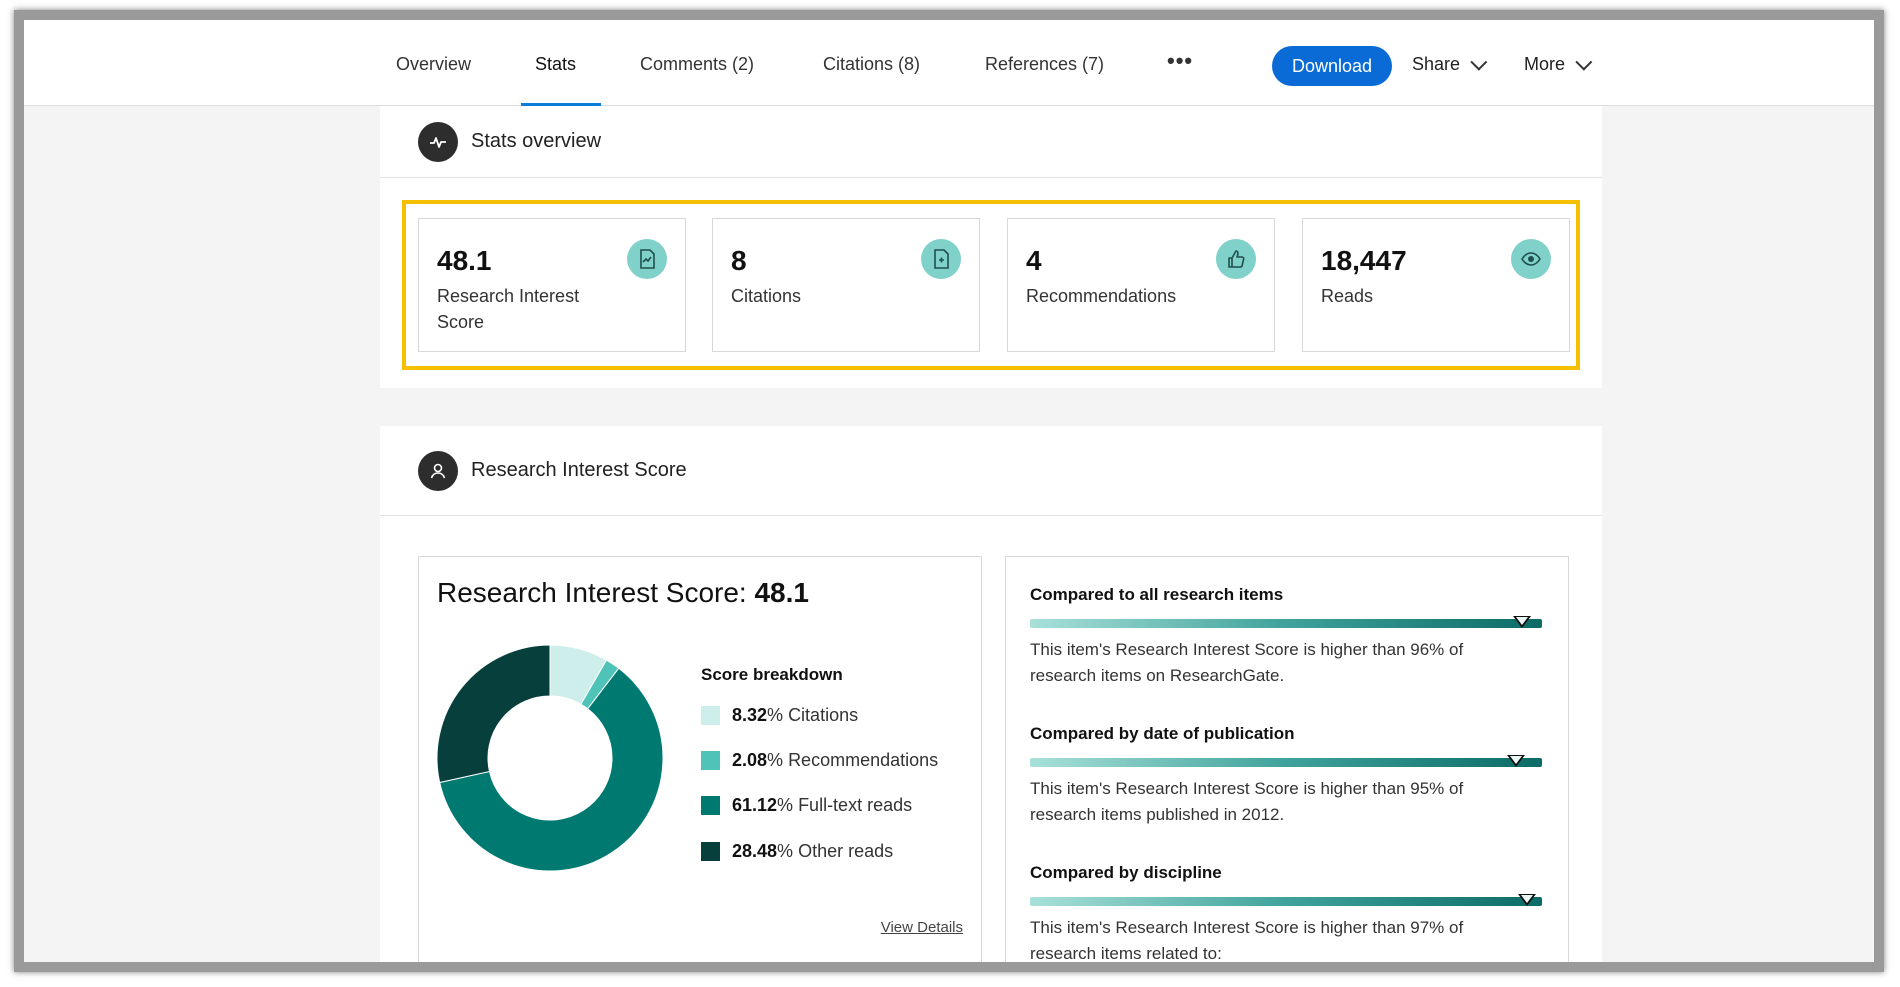 Image resolution: width=1900 pixels, height=987 pixels. I want to click on more-tabs-button: •••, so click(1180, 61).